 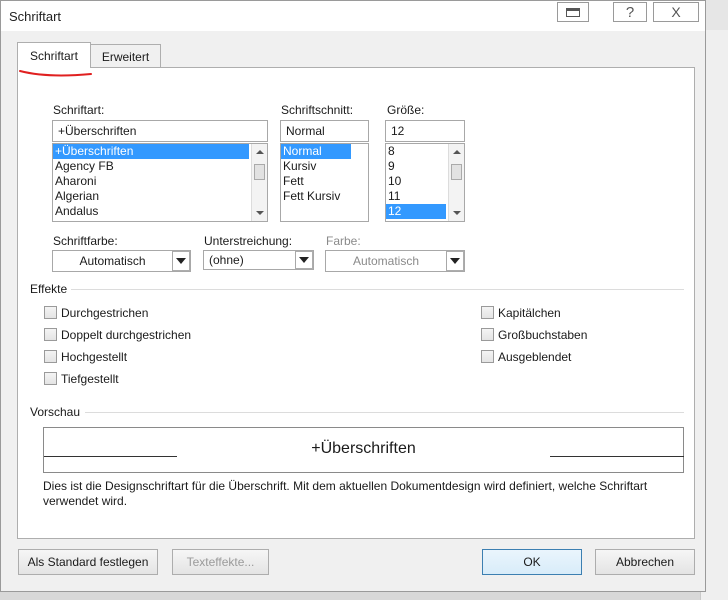 What do you see at coordinates (160, 131) in the screenshot?
I see `font-input: +Überschriften` at bounding box center [160, 131].